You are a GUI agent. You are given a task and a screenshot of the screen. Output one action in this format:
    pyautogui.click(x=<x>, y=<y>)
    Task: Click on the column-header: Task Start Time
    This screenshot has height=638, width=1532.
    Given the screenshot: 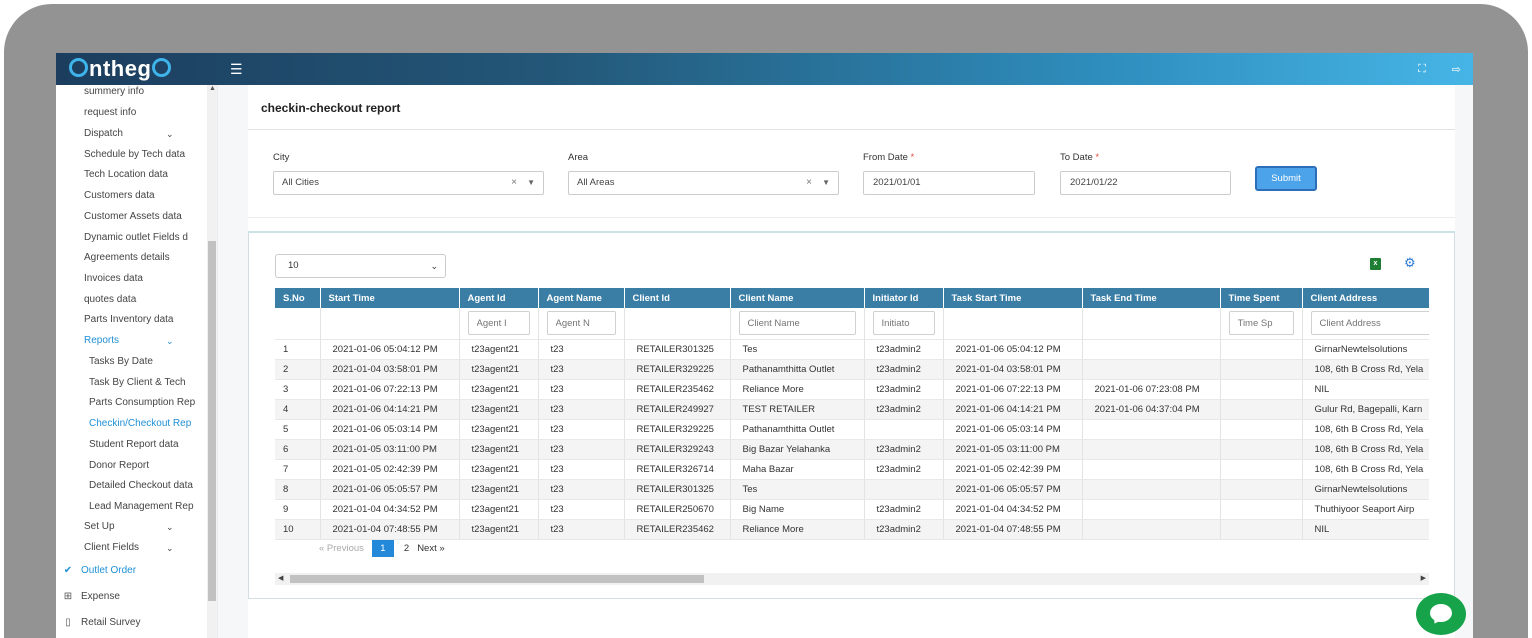 What is the action you would take?
    pyautogui.click(x=1013, y=298)
    